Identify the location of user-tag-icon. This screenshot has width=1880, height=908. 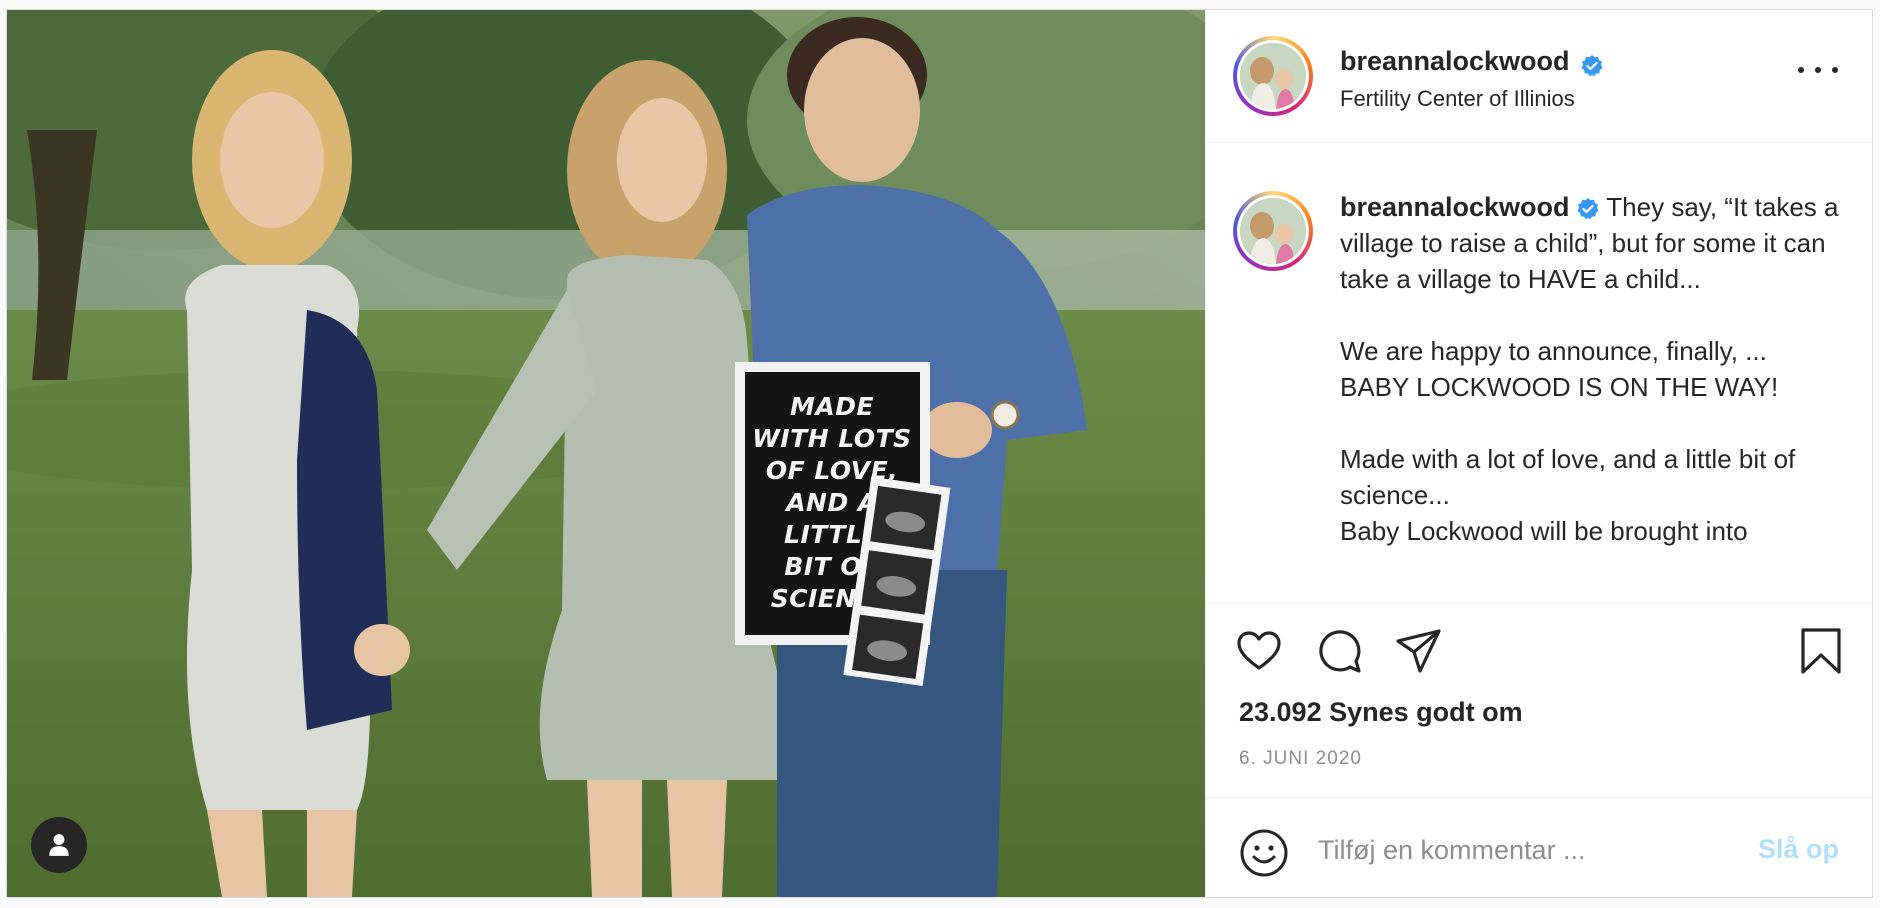
(59, 845).